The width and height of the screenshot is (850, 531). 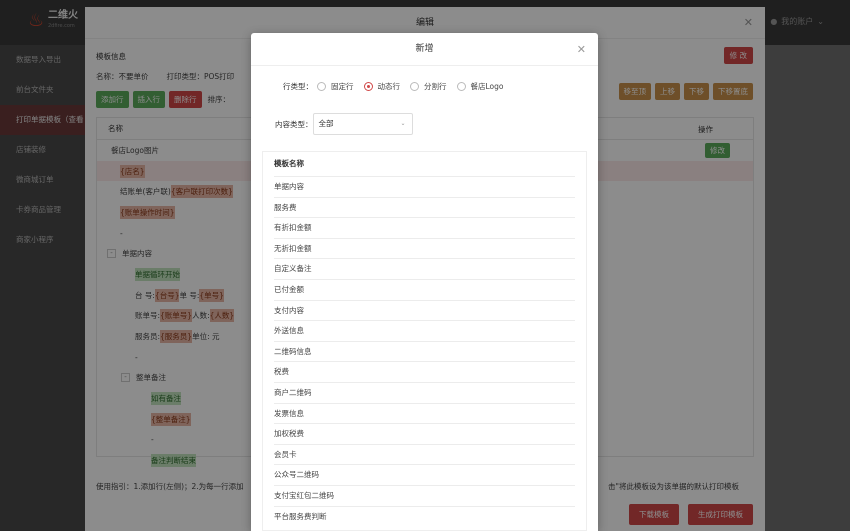 What do you see at coordinates (480, 86) in the screenshot?
I see `radio-logo-row: 餐店Logo` at bounding box center [480, 86].